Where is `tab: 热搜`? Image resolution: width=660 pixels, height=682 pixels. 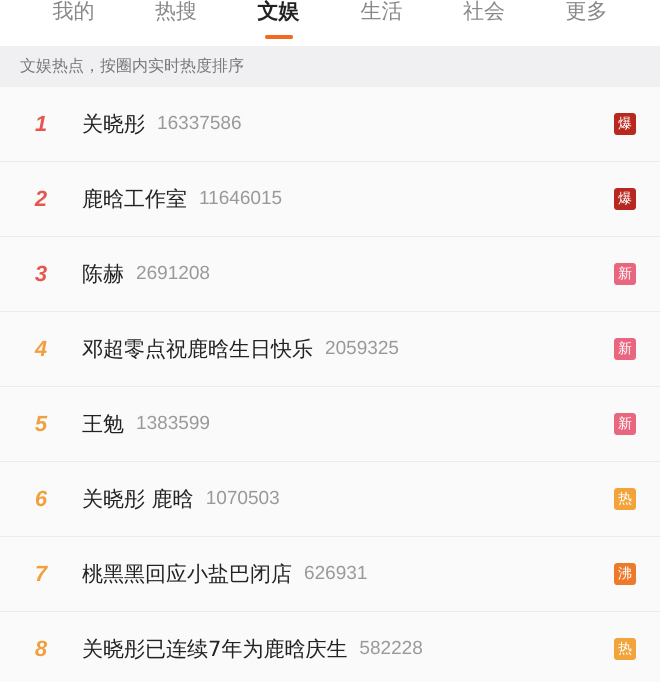 tab: 热搜 is located at coordinates (176, 23).